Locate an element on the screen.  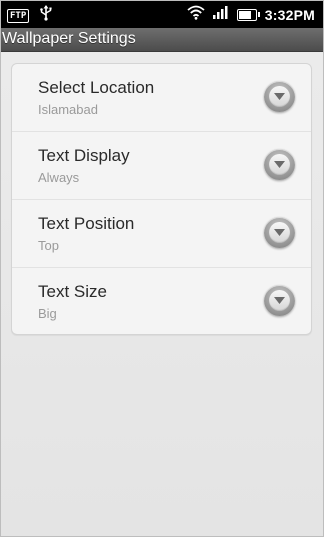
setting-label: Text Display is located at coordinates (84, 155).